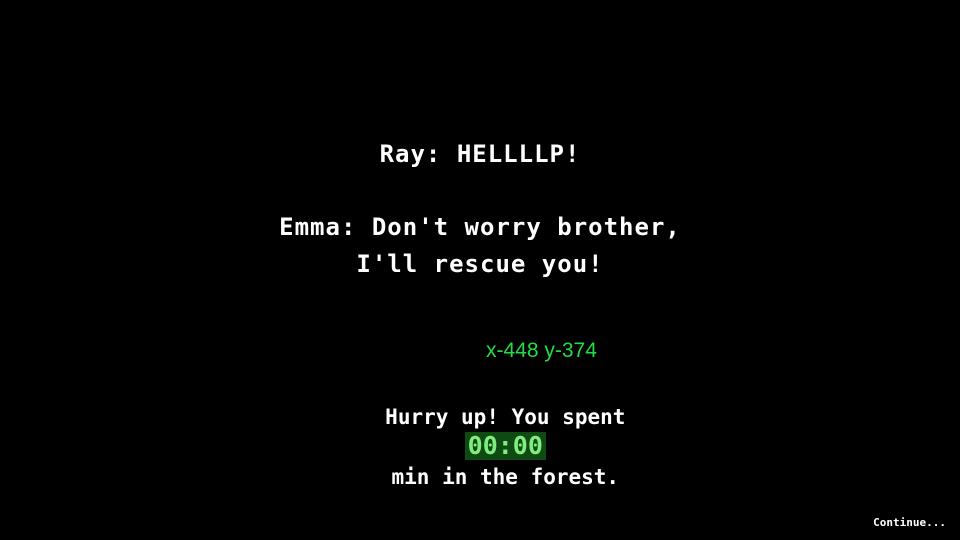  Describe the element at coordinates (505, 477) in the screenshot. I see `time-spent-suffix: min in the forest.` at that location.